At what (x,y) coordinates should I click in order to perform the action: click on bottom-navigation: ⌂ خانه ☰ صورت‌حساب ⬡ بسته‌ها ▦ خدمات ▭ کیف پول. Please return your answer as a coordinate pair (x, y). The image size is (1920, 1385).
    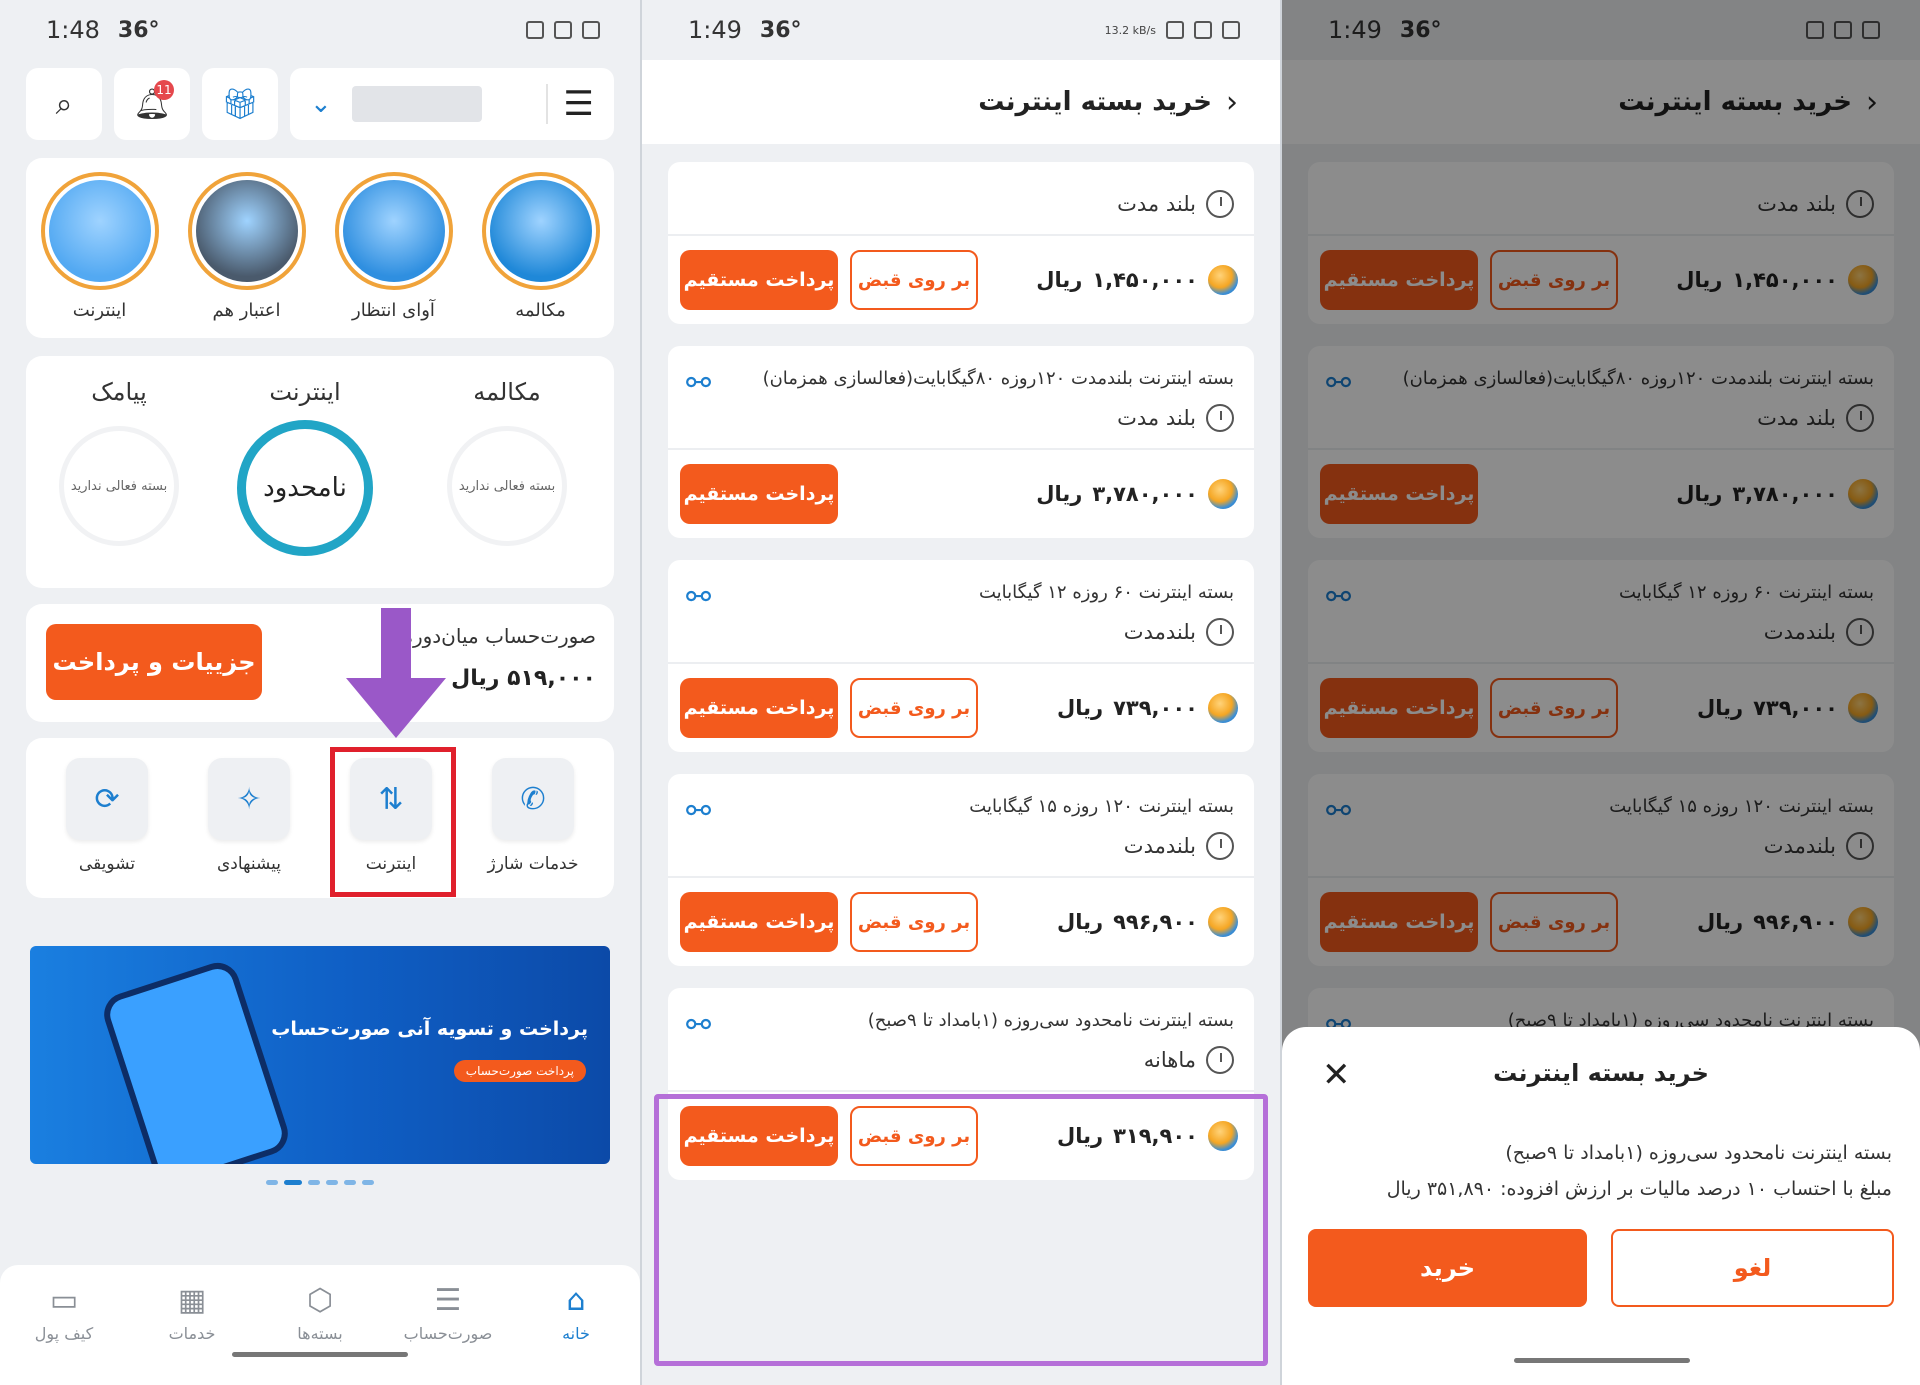
    Looking at the image, I should click on (320, 1325).